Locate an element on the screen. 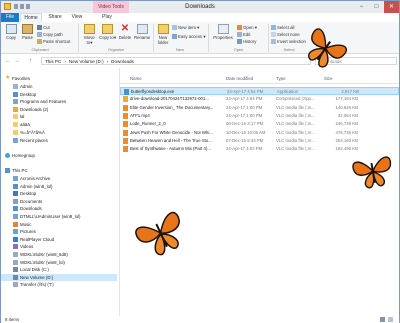 The image size is (400, 323). sidebar-item-pc: Downloads is located at coordinates (59, 208).